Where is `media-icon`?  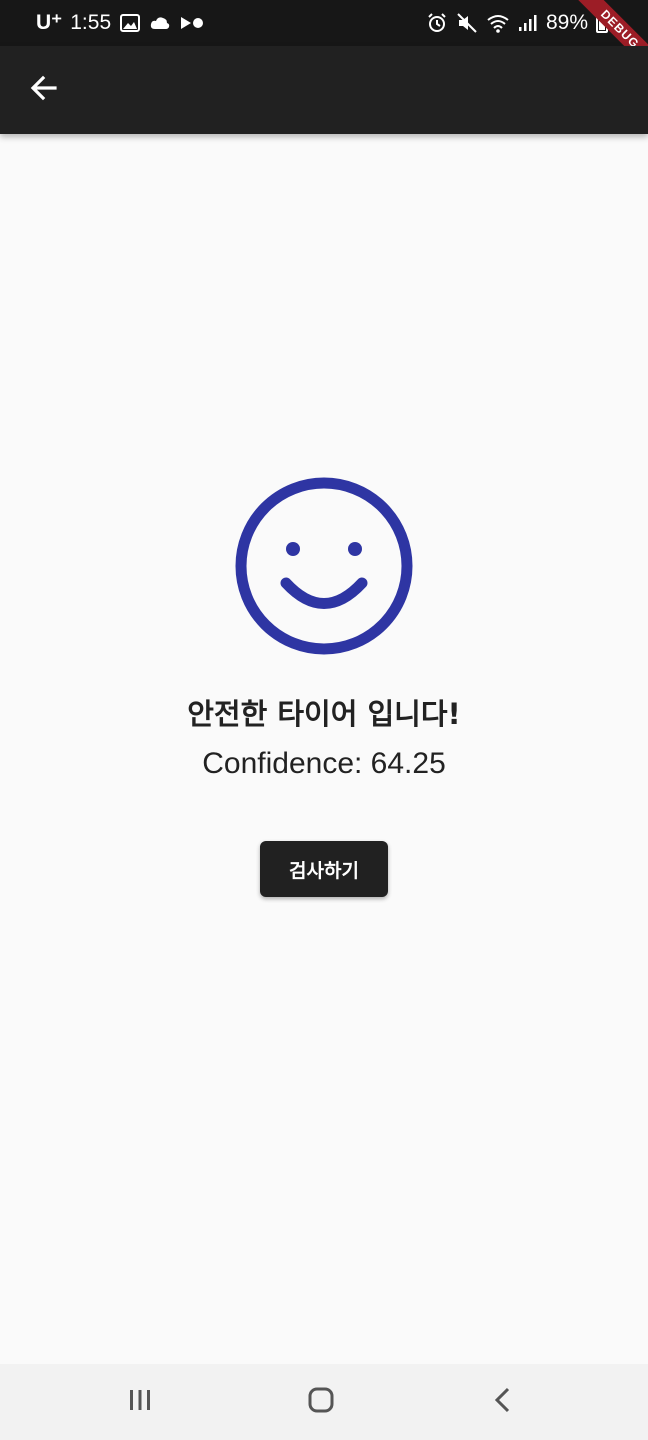
media-icon is located at coordinates (191, 23).